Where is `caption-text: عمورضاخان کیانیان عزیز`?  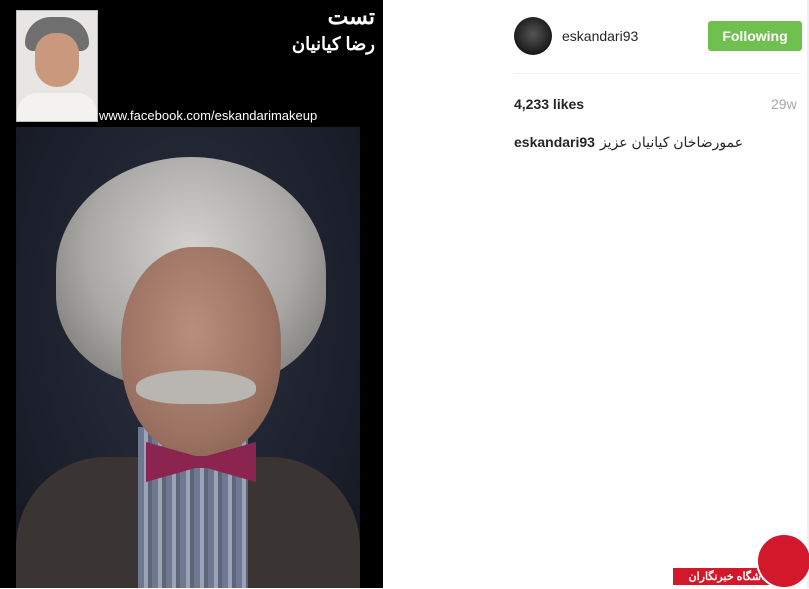 caption-text: عمورضاخان کیانیان عزیز is located at coordinates (671, 142).